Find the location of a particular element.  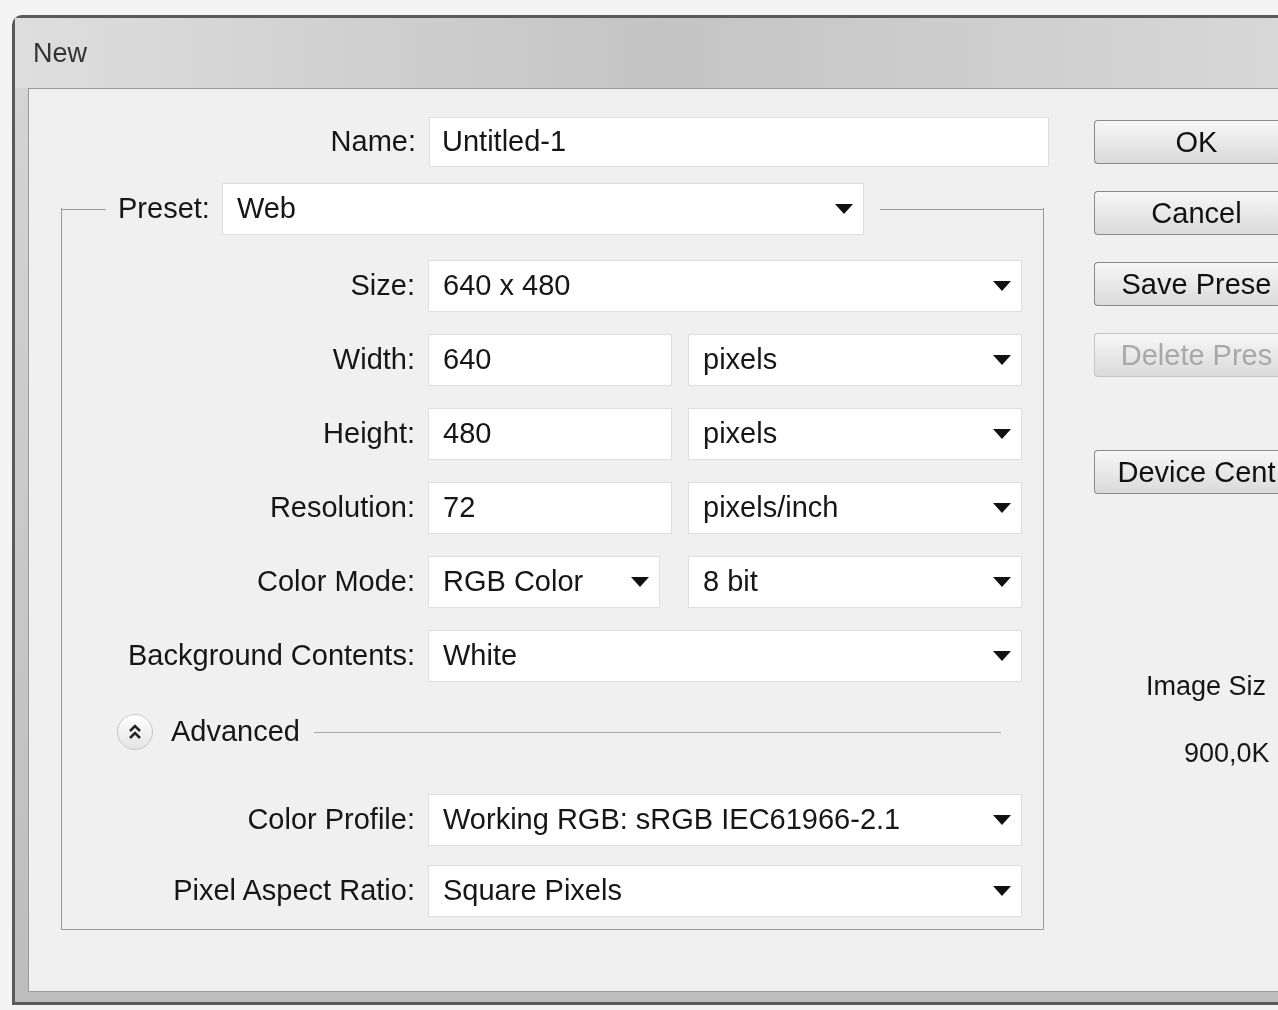

dialog-button: Cancel is located at coordinates (1186, 213).